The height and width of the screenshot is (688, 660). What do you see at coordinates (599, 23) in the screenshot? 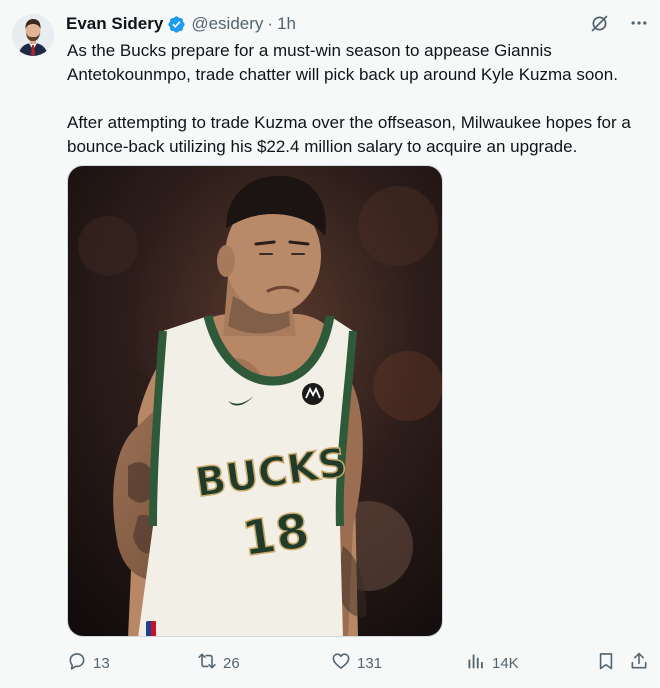
I see `grok-icon` at bounding box center [599, 23].